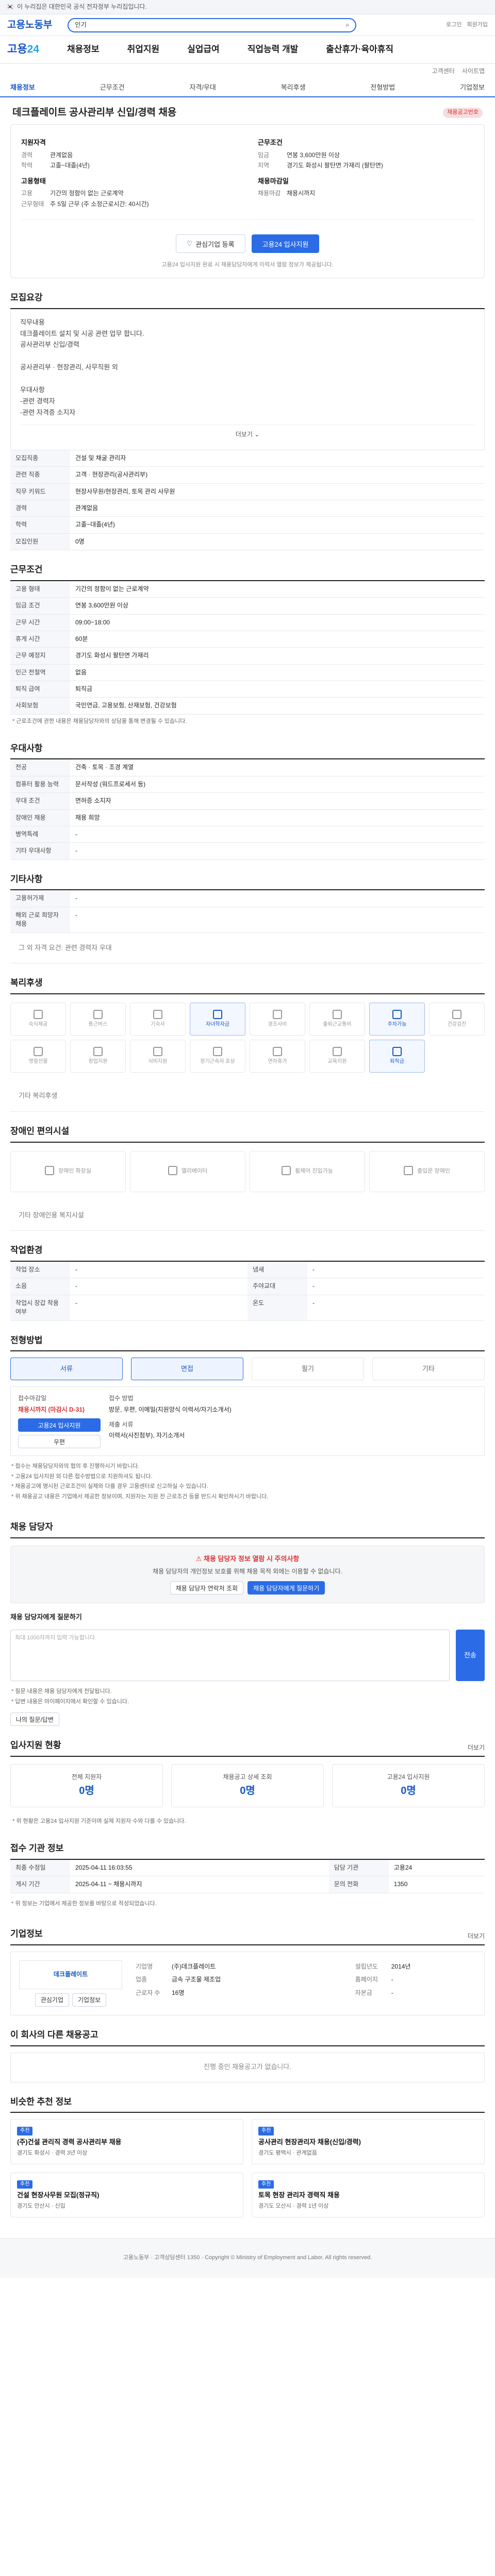  Describe the element at coordinates (217, 1056) in the screenshot. I see `welfare-item: 장기근속자 포상` at that location.